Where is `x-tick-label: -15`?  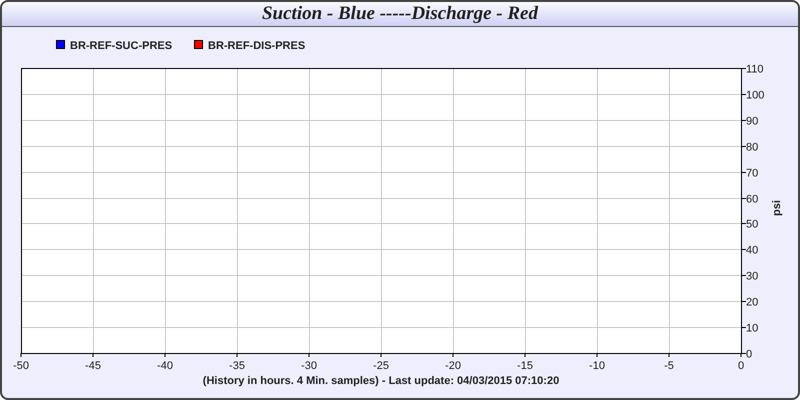
x-tick-label: -15 is located at coordinates (525, 366).